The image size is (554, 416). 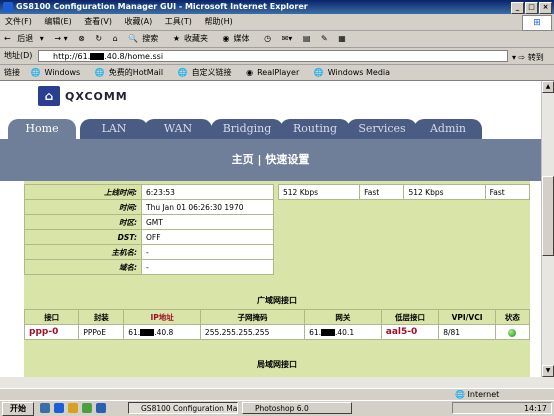 What do you see at coordinates (277, 364) in the screenshot?
I see `lan-section-title: 局域网接口` at bounding box center [277, 364].